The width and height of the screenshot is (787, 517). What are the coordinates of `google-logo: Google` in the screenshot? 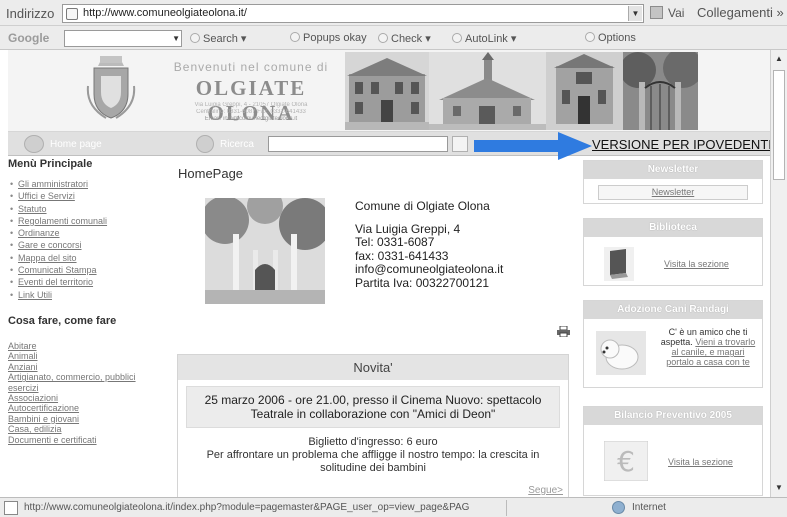 It's located at (28, 38).